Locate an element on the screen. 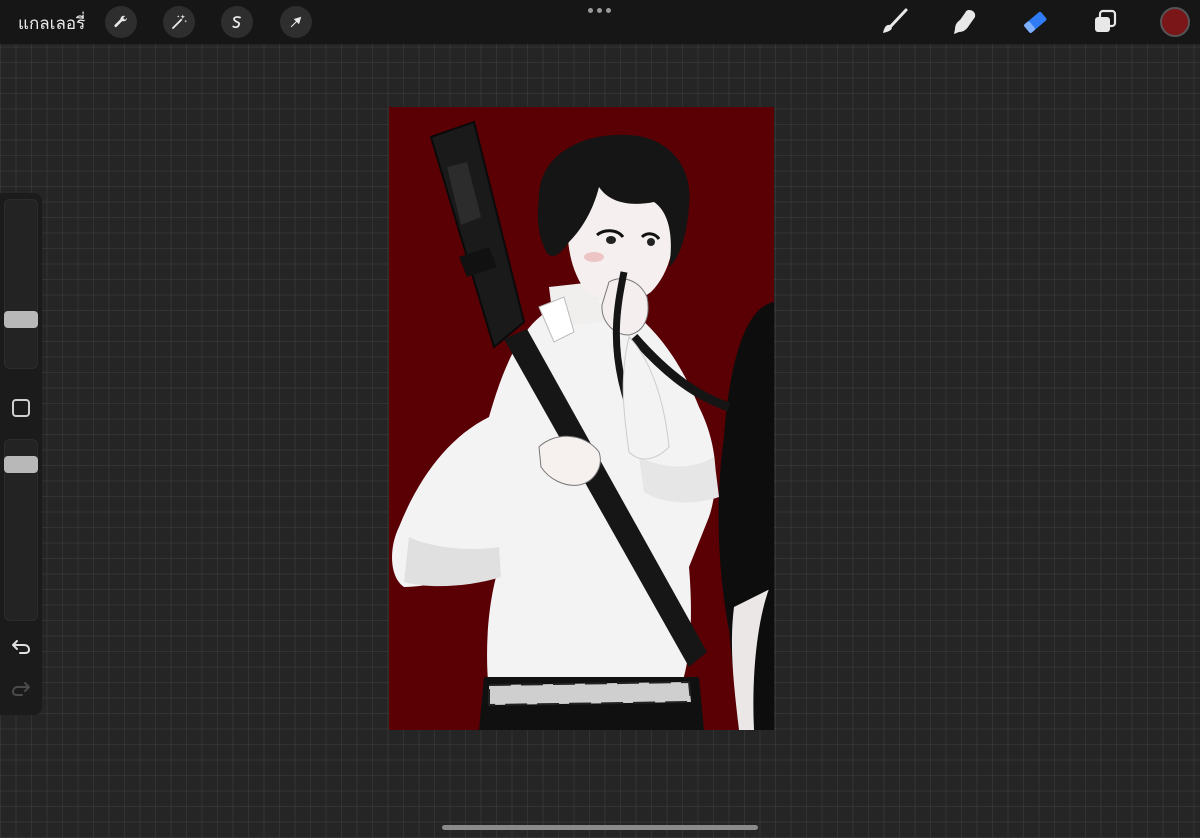 The width and height of the screenshot is (1200, 838). redo-icon is located at coordinates (21, 689).